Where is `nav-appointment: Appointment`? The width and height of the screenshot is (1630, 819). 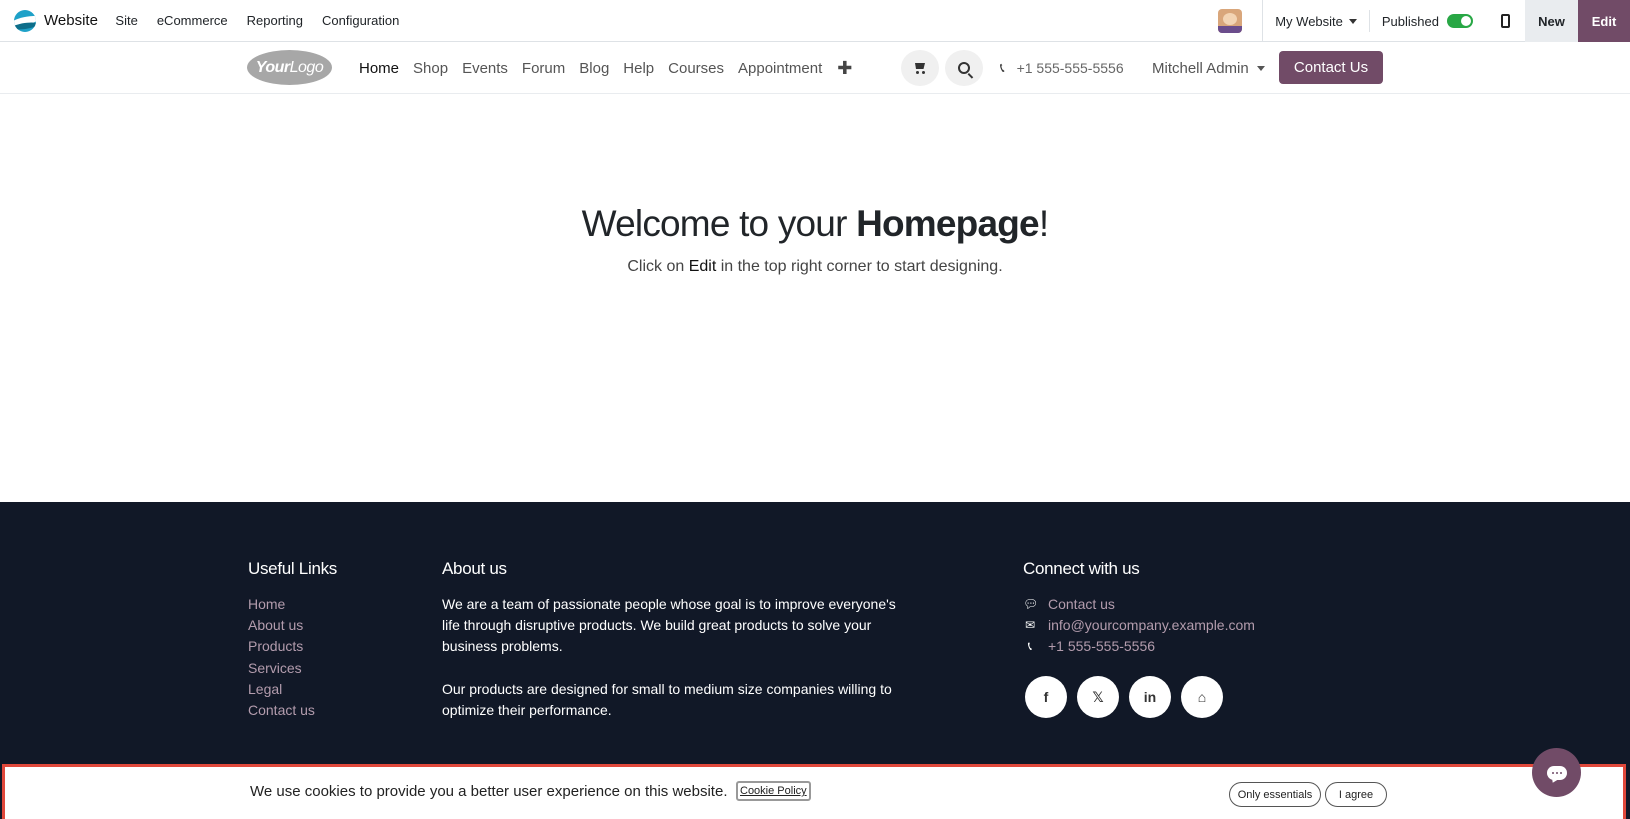
nav-appointment: Appointment is located at coordinates (780, 68).